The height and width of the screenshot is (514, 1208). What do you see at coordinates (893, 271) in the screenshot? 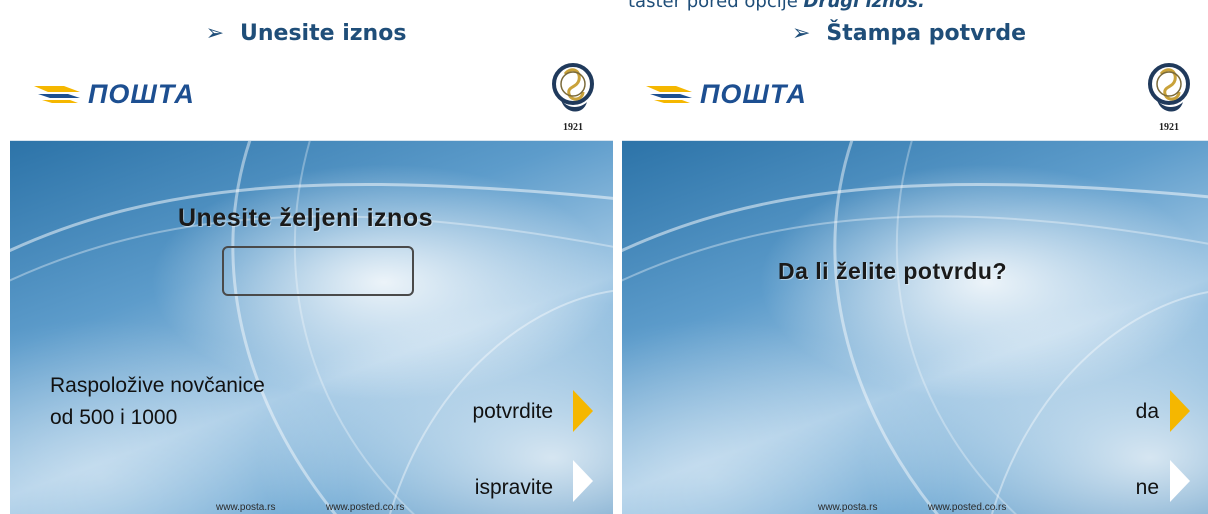
I see `prompt-heading: Da li želite potvrdu?` at bounding box center [893, 271].